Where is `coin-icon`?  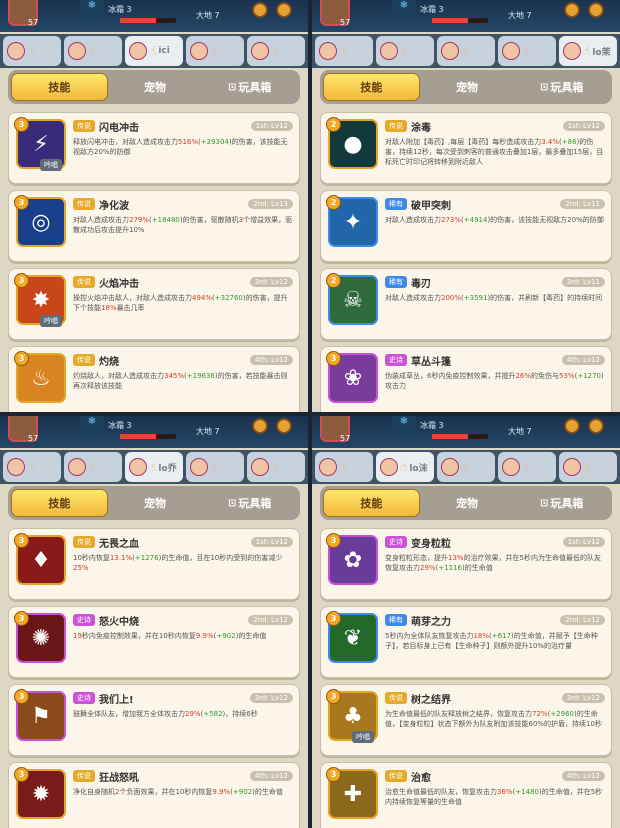
coin-icon is located at coordinates (284, 426).